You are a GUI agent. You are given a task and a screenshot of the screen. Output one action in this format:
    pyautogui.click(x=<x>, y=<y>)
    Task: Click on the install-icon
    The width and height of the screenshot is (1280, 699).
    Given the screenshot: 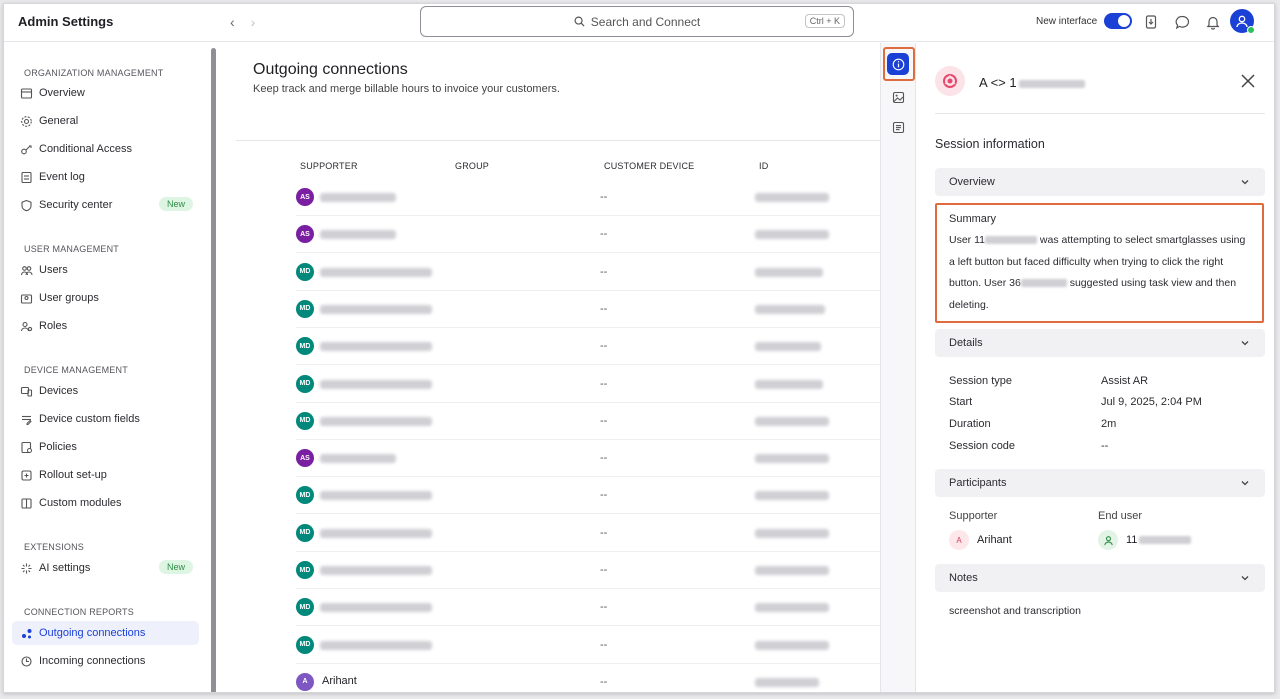 What is the action you would take?
    pyautogui.click(x=1151, y=22)
    